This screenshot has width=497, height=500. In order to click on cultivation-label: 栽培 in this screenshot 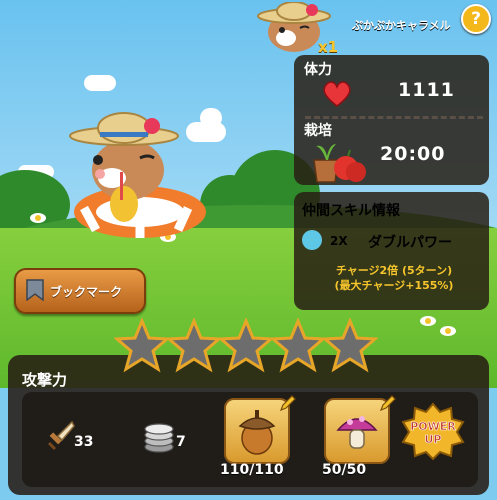, I will do `click(318, 131)`.